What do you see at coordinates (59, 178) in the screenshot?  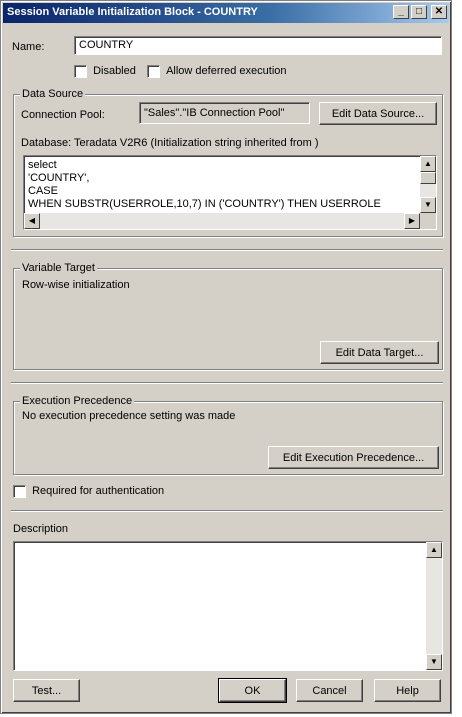 I see `sql-line: 'COUNTRY',` at bounding box center [59, 178].